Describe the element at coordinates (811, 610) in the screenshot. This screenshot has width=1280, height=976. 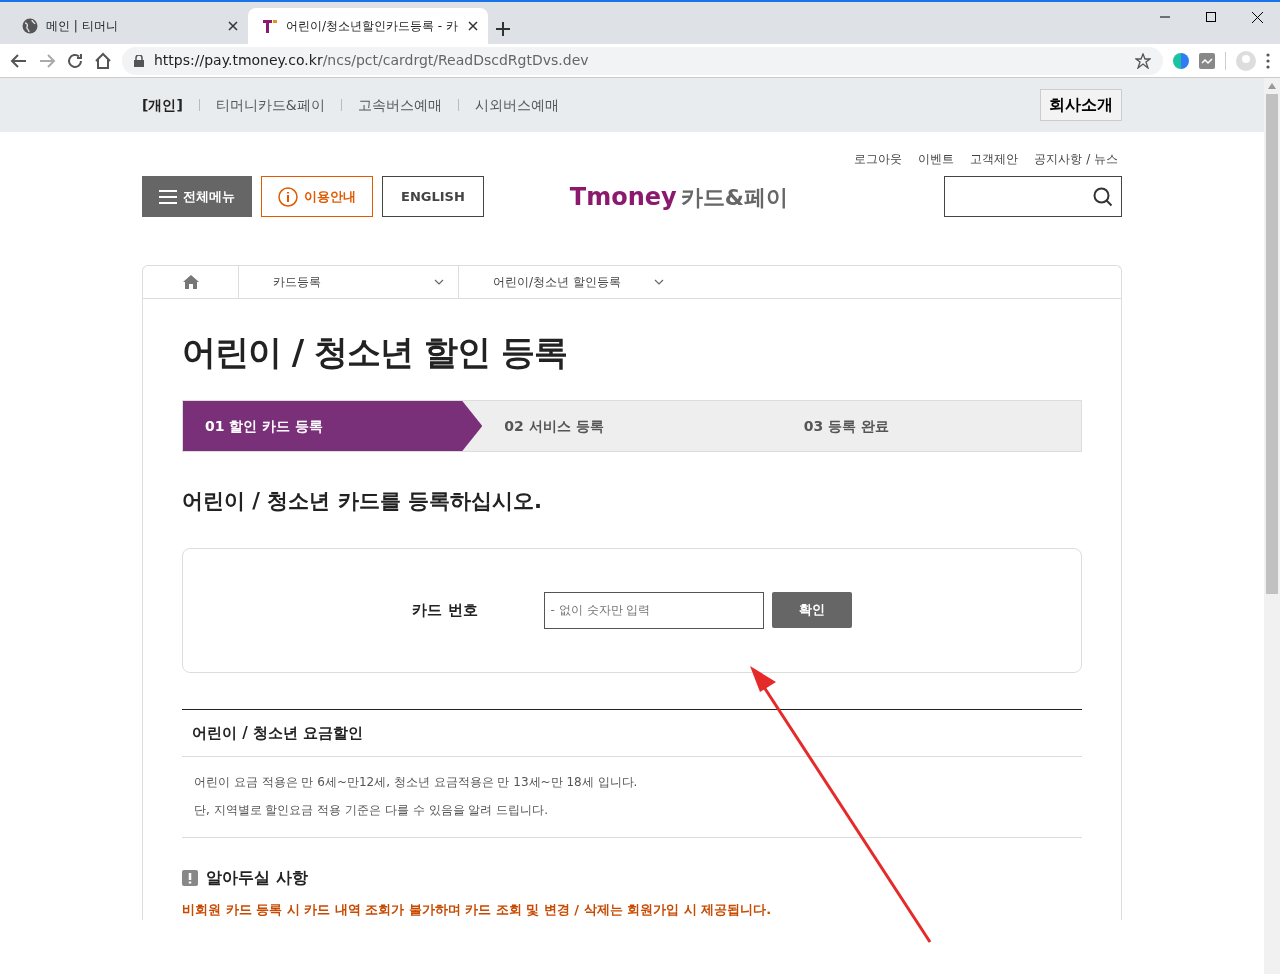
I see `confirm-button: 확인` at that location.